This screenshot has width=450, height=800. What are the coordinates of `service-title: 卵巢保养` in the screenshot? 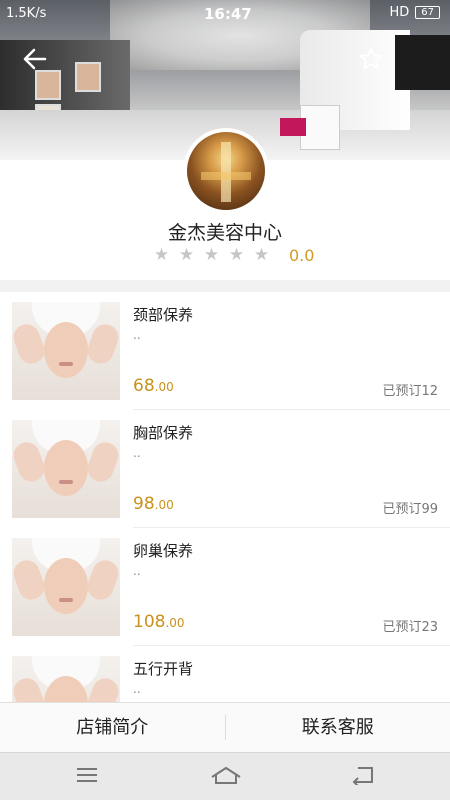 It's located at (163, 551).